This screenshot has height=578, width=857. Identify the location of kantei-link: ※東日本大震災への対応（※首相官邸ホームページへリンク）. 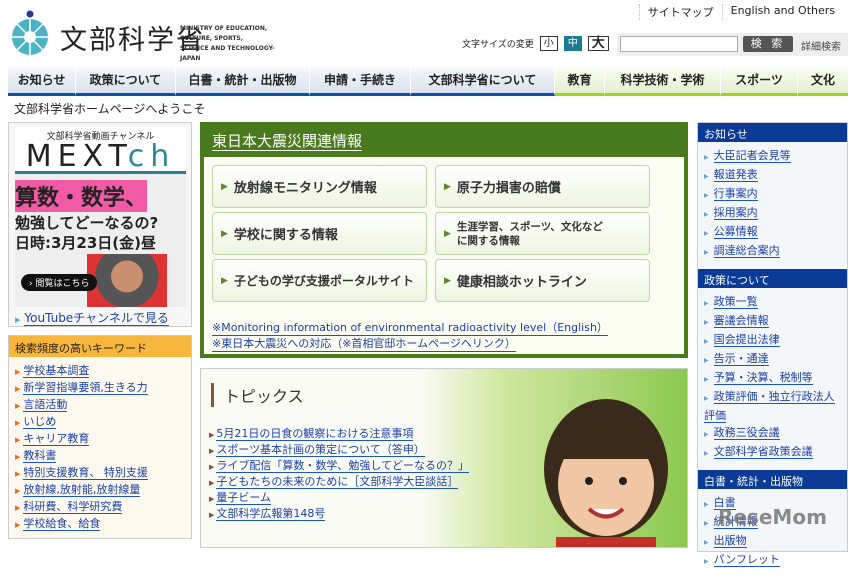
(364, 343).